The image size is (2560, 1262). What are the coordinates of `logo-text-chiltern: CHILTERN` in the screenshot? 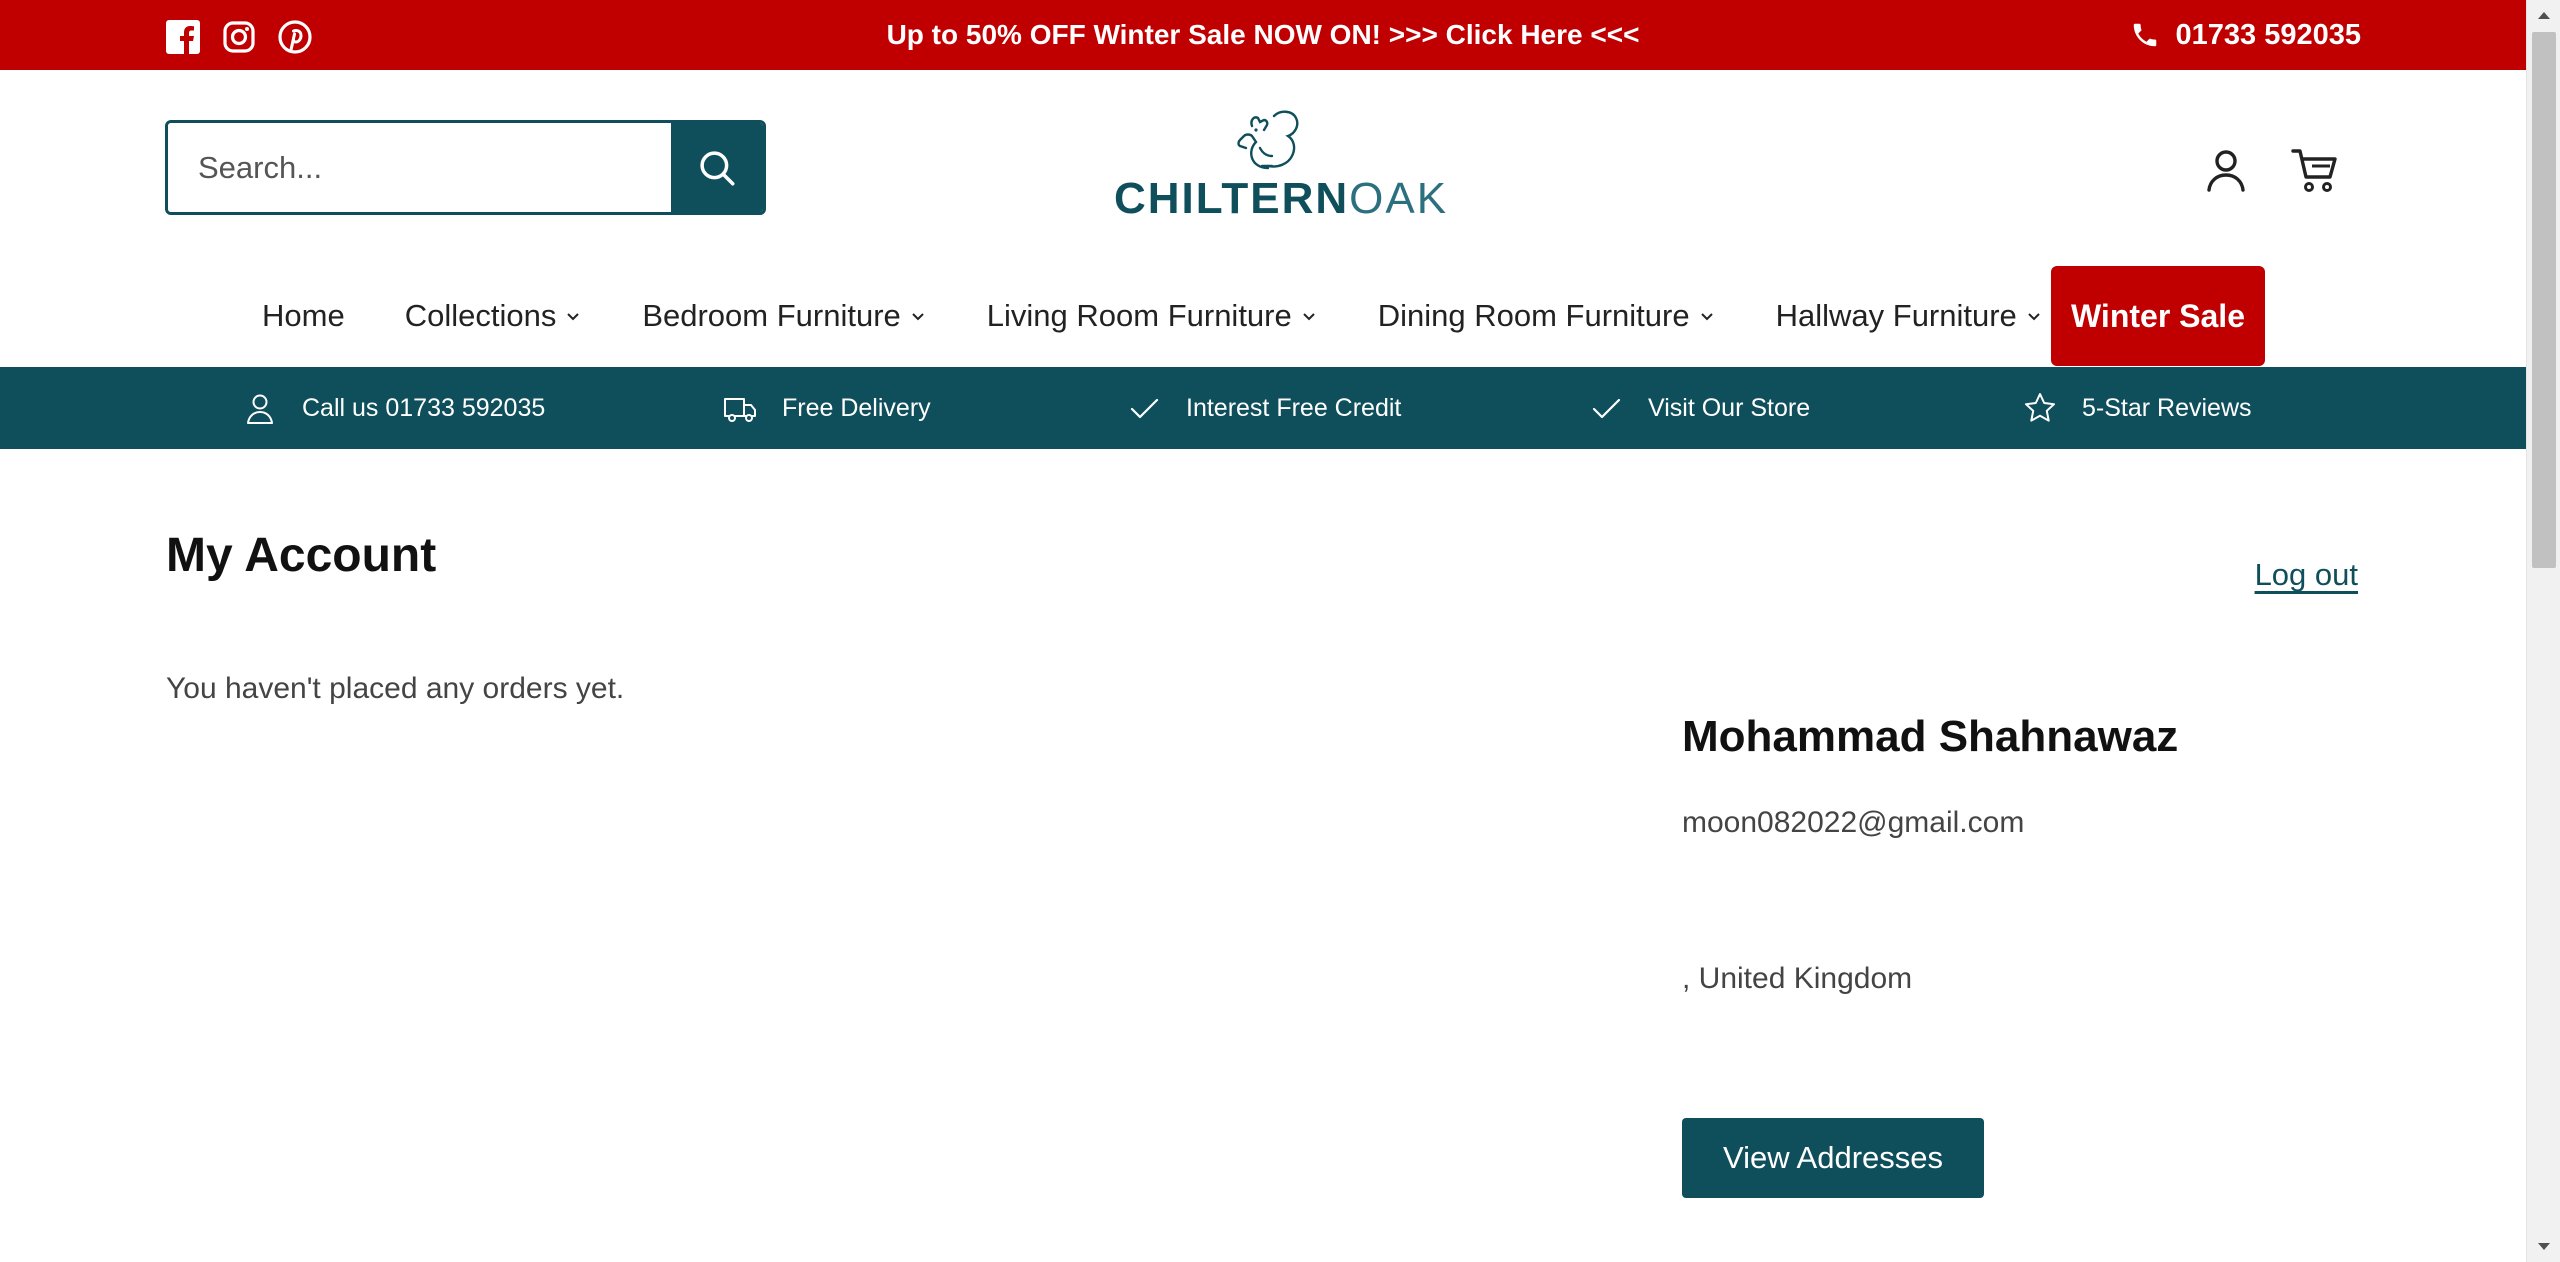 It's located at (1232, 198).